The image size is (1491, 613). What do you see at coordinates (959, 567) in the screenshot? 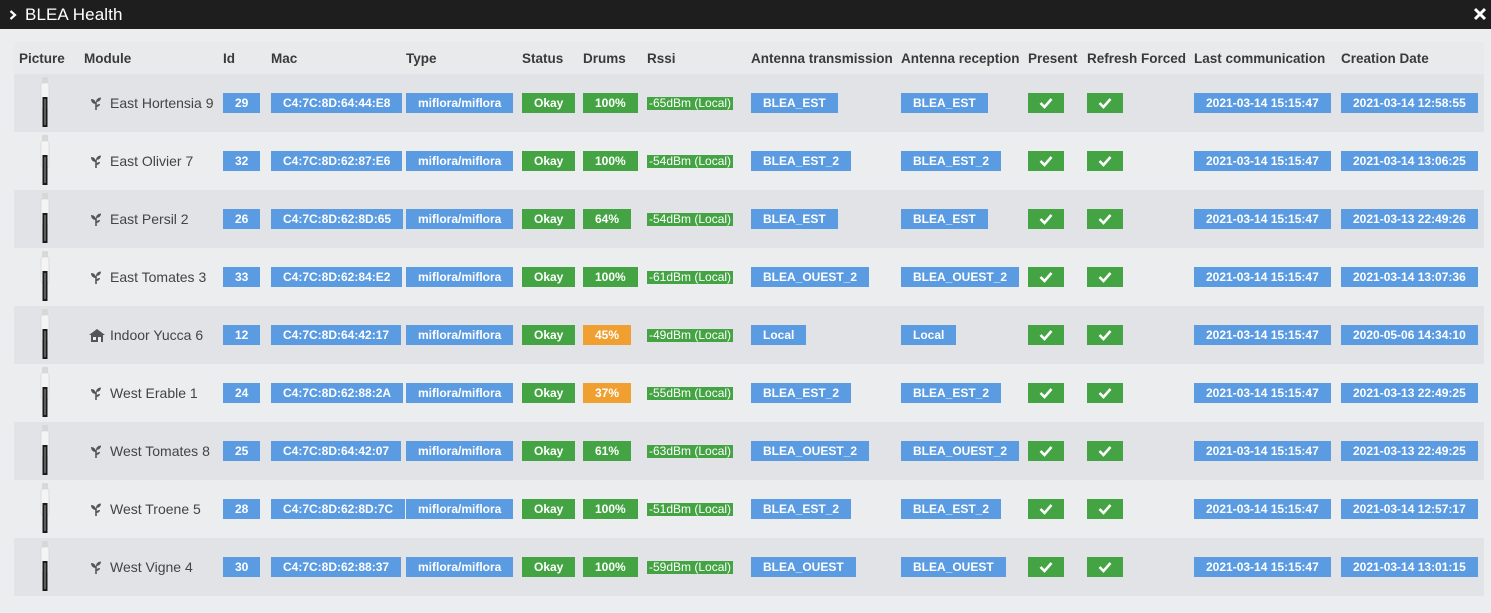
I see `cell-antenna-reception: BLEA_OUEST` at bounding box center [959, 567].